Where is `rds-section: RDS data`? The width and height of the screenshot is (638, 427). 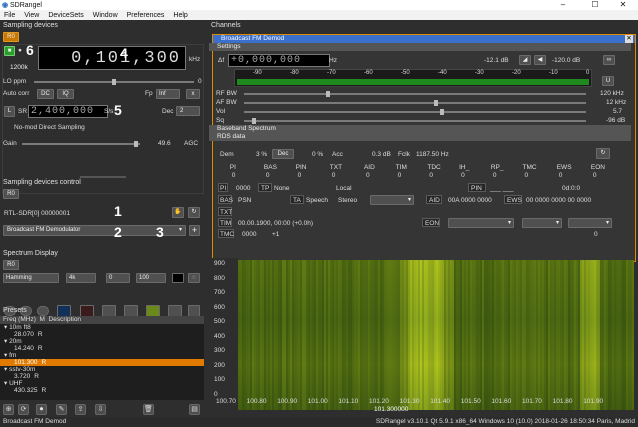
rds-section: RDS data is located at coordinates (420, 137).